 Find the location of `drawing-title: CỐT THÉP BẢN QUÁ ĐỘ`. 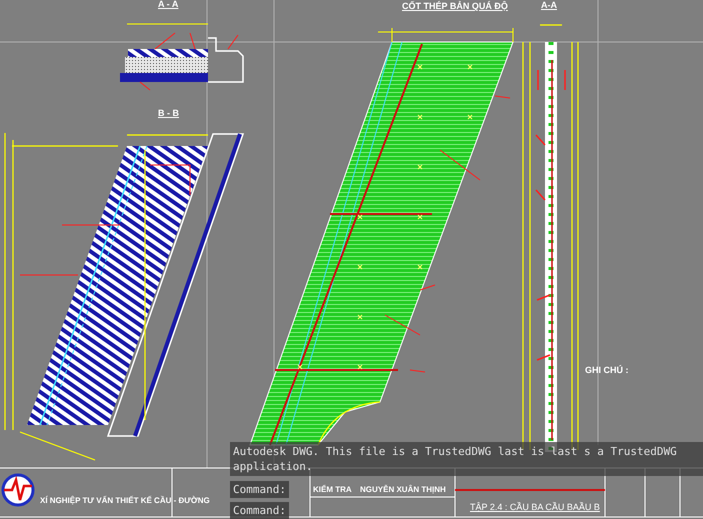

drawing-title: CỐT THÉP BẢN QUÁ ĐỘ is located at coordinates (455, 6).